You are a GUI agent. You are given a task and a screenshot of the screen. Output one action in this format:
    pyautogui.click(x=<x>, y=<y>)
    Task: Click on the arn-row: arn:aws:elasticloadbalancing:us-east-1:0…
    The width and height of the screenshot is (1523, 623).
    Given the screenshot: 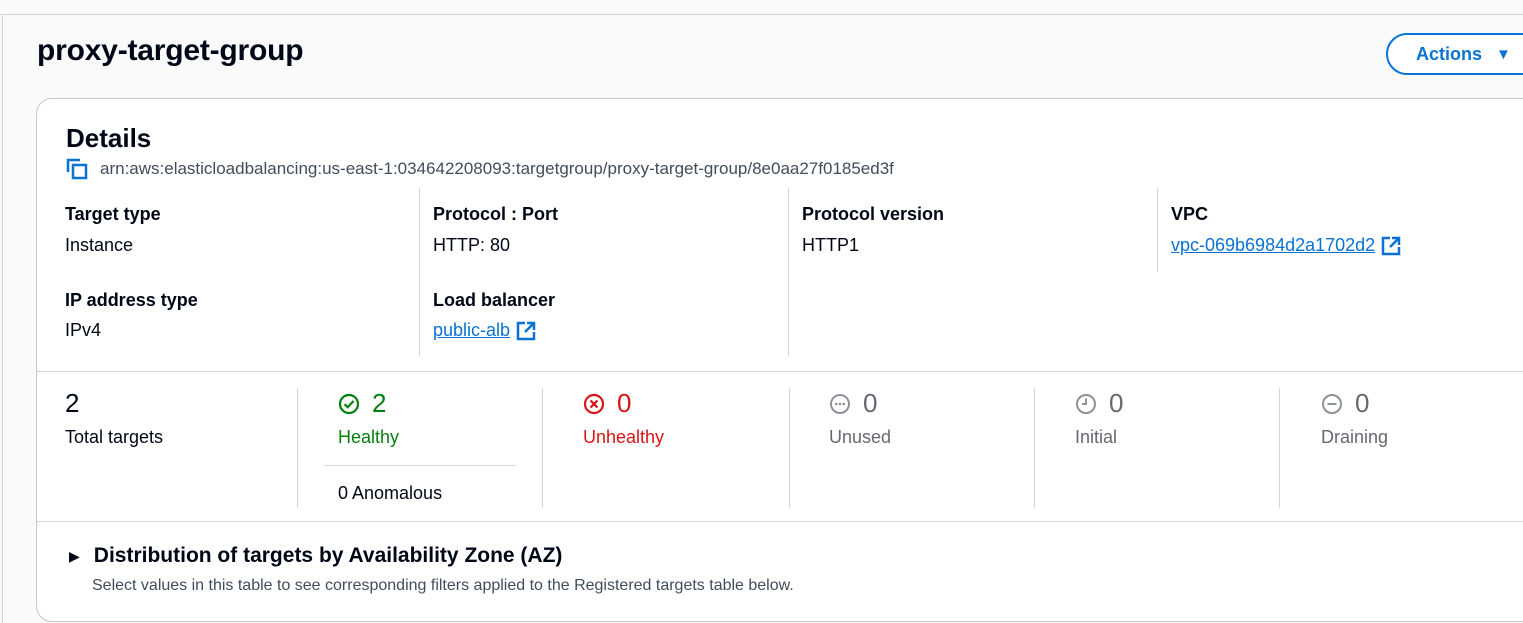 What is the action you would take?
    pyautogui.click(x=480, y=169)
    